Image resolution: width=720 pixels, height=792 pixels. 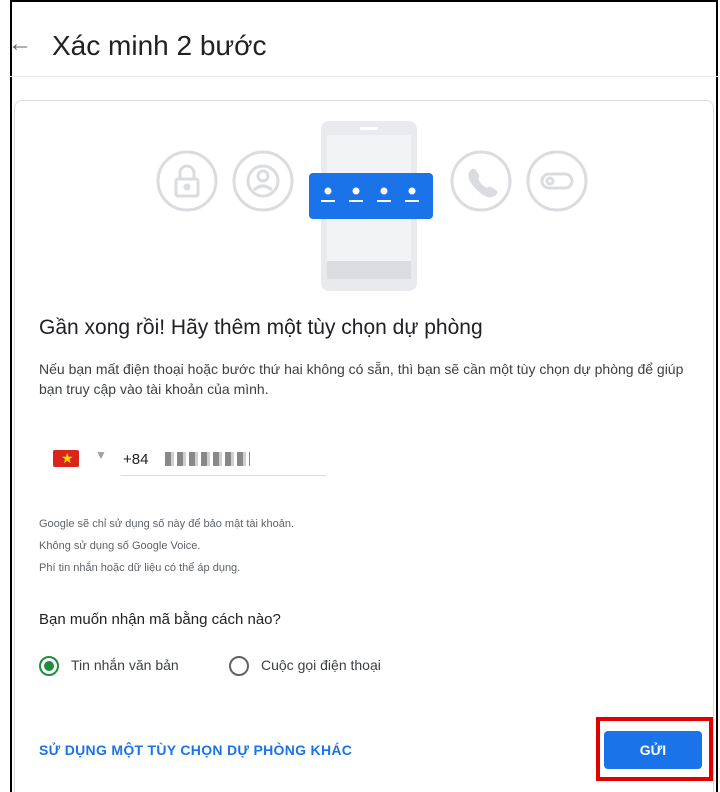 I want to click on key-circle-icon, so click(x=557, y=181).